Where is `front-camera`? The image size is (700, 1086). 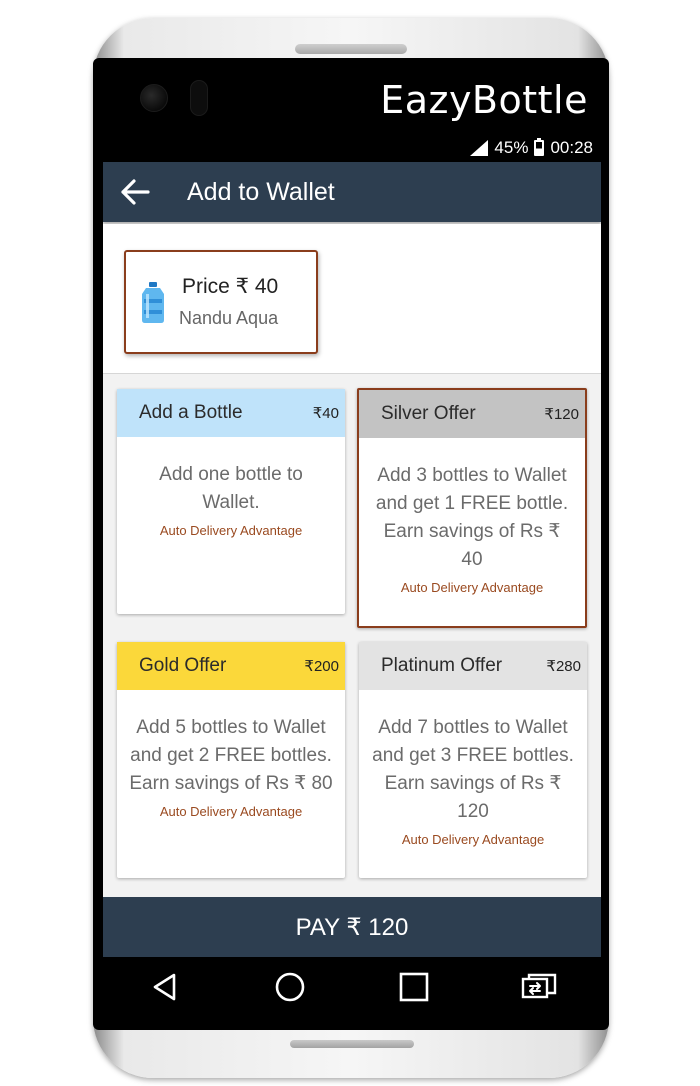 front-camera is located at coordinates (154, 98).